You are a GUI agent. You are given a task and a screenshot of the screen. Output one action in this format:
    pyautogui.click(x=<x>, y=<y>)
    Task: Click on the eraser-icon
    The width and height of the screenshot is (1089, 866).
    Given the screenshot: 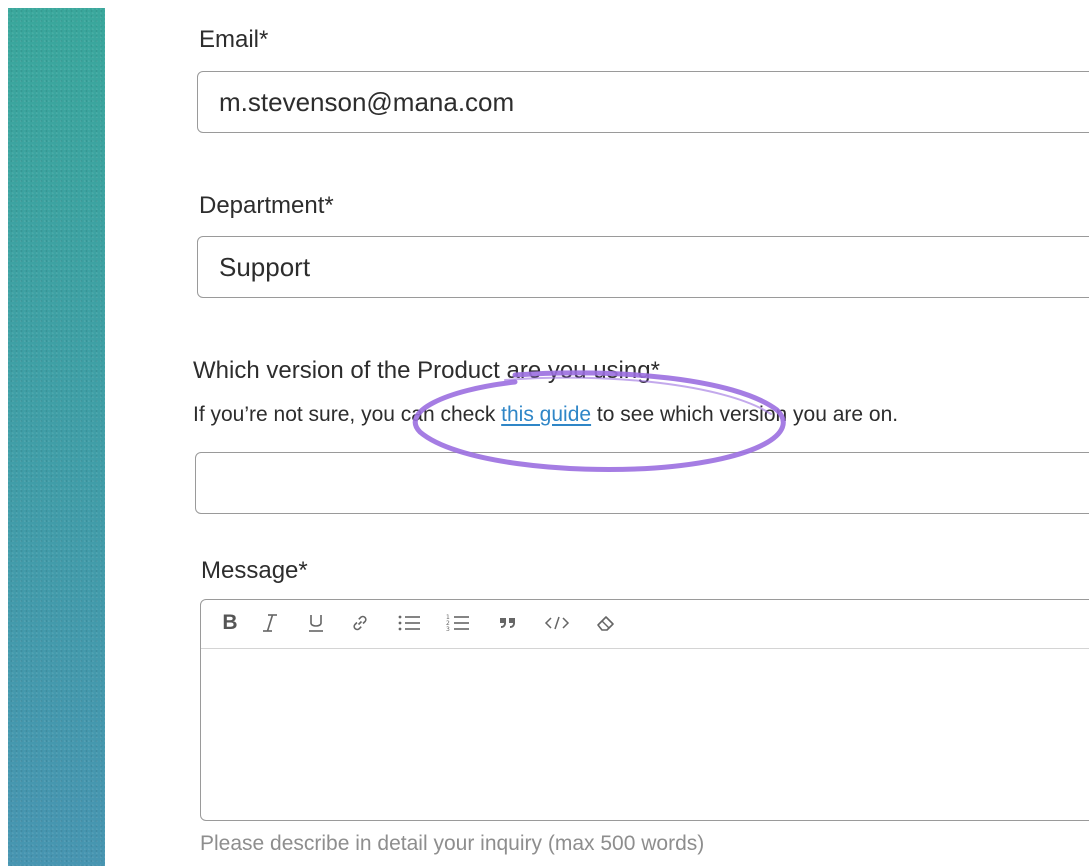 What is the action you would take?
    pyautogui.click(x=605, y=623)
    